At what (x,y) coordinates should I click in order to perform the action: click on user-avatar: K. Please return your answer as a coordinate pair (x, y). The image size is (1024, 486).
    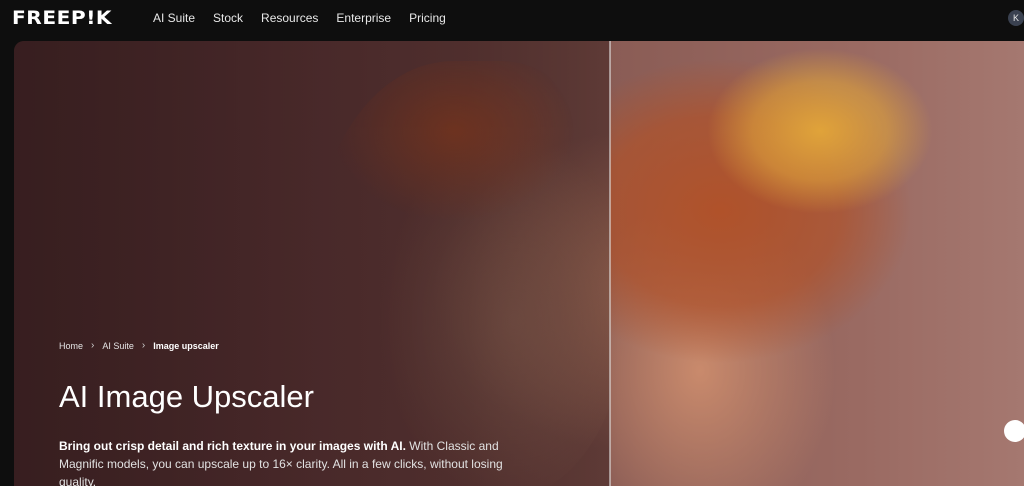
    Looking at the image, I should click on (1016, 18).